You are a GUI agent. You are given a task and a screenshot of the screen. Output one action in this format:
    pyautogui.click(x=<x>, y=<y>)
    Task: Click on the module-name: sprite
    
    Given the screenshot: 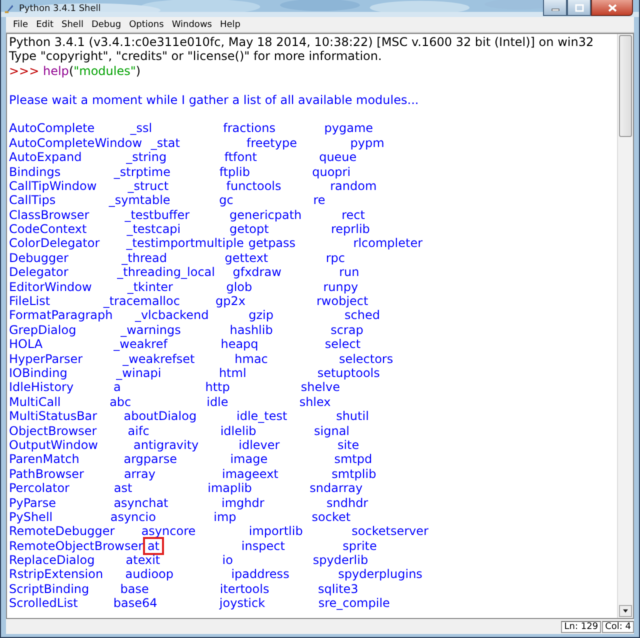 What is the action you would take?
    pyautogui.click(x=359, y=546)
    